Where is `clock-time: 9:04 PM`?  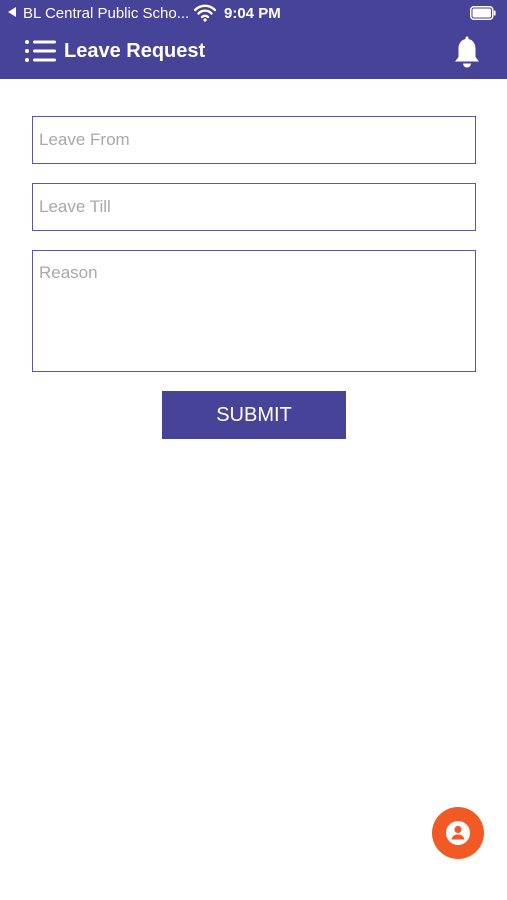
clock-time: 9:04 PM is located at coordinates (252, 13).